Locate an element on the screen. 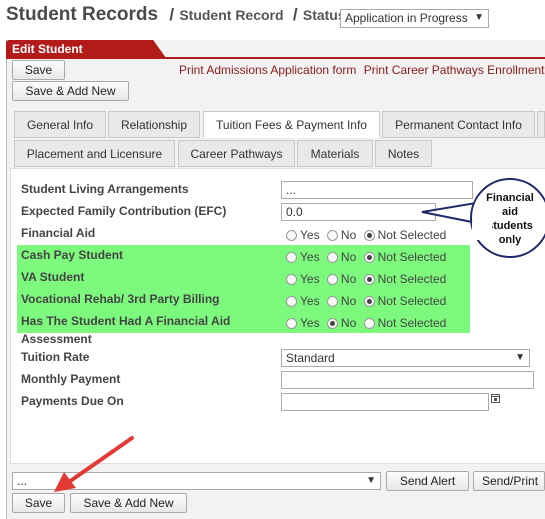 Image resolution: width=545 pixels, height=519 pixels. cash-pay-no-radio is located at coordinates (332, 257).